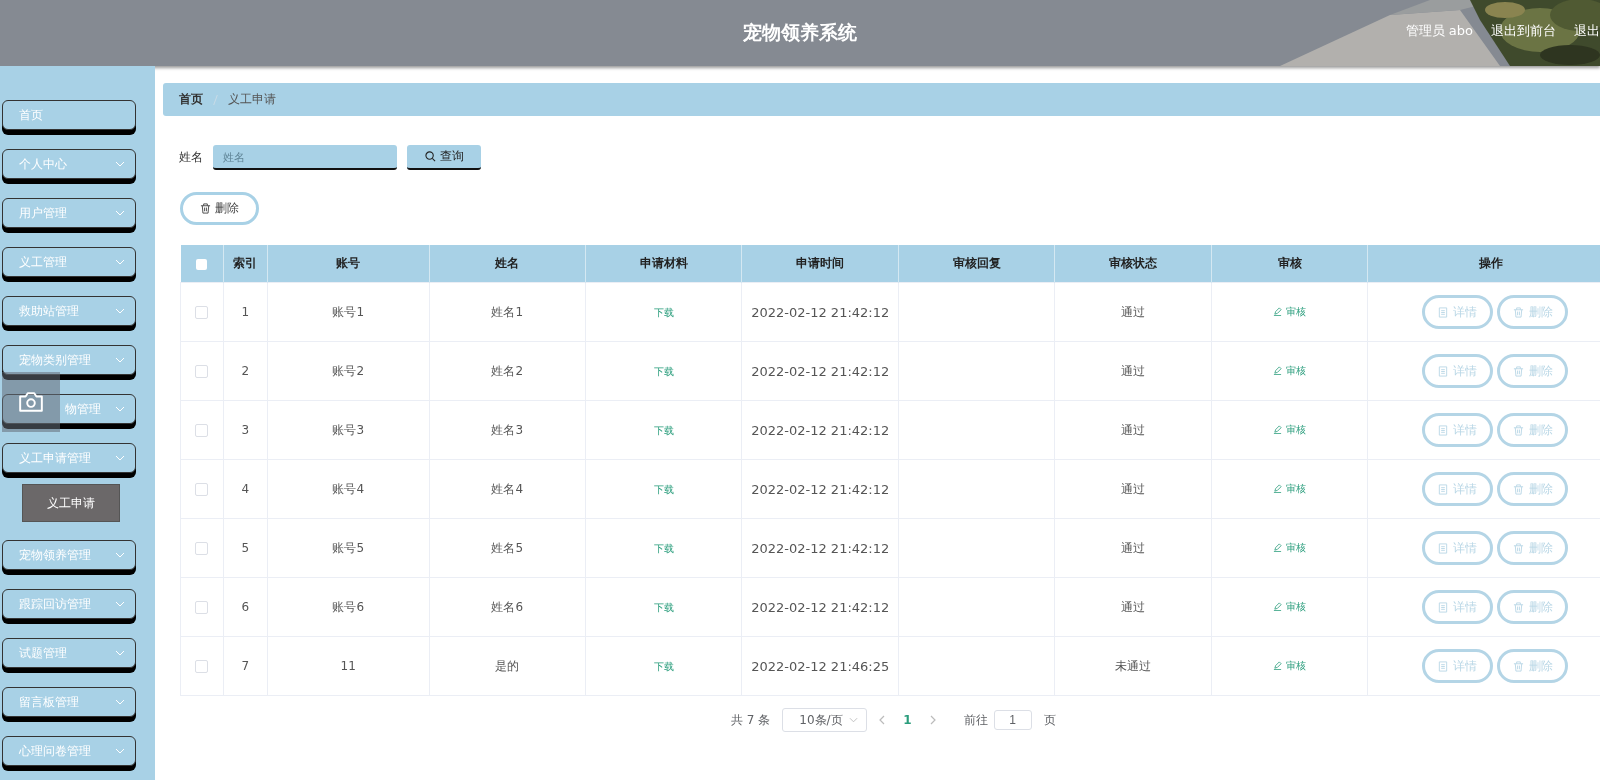 This screenshot has width=1600, height=780. Describe the element at coordinates (882, 720) in the screenshot. I see `previous-page-icon` at that location.